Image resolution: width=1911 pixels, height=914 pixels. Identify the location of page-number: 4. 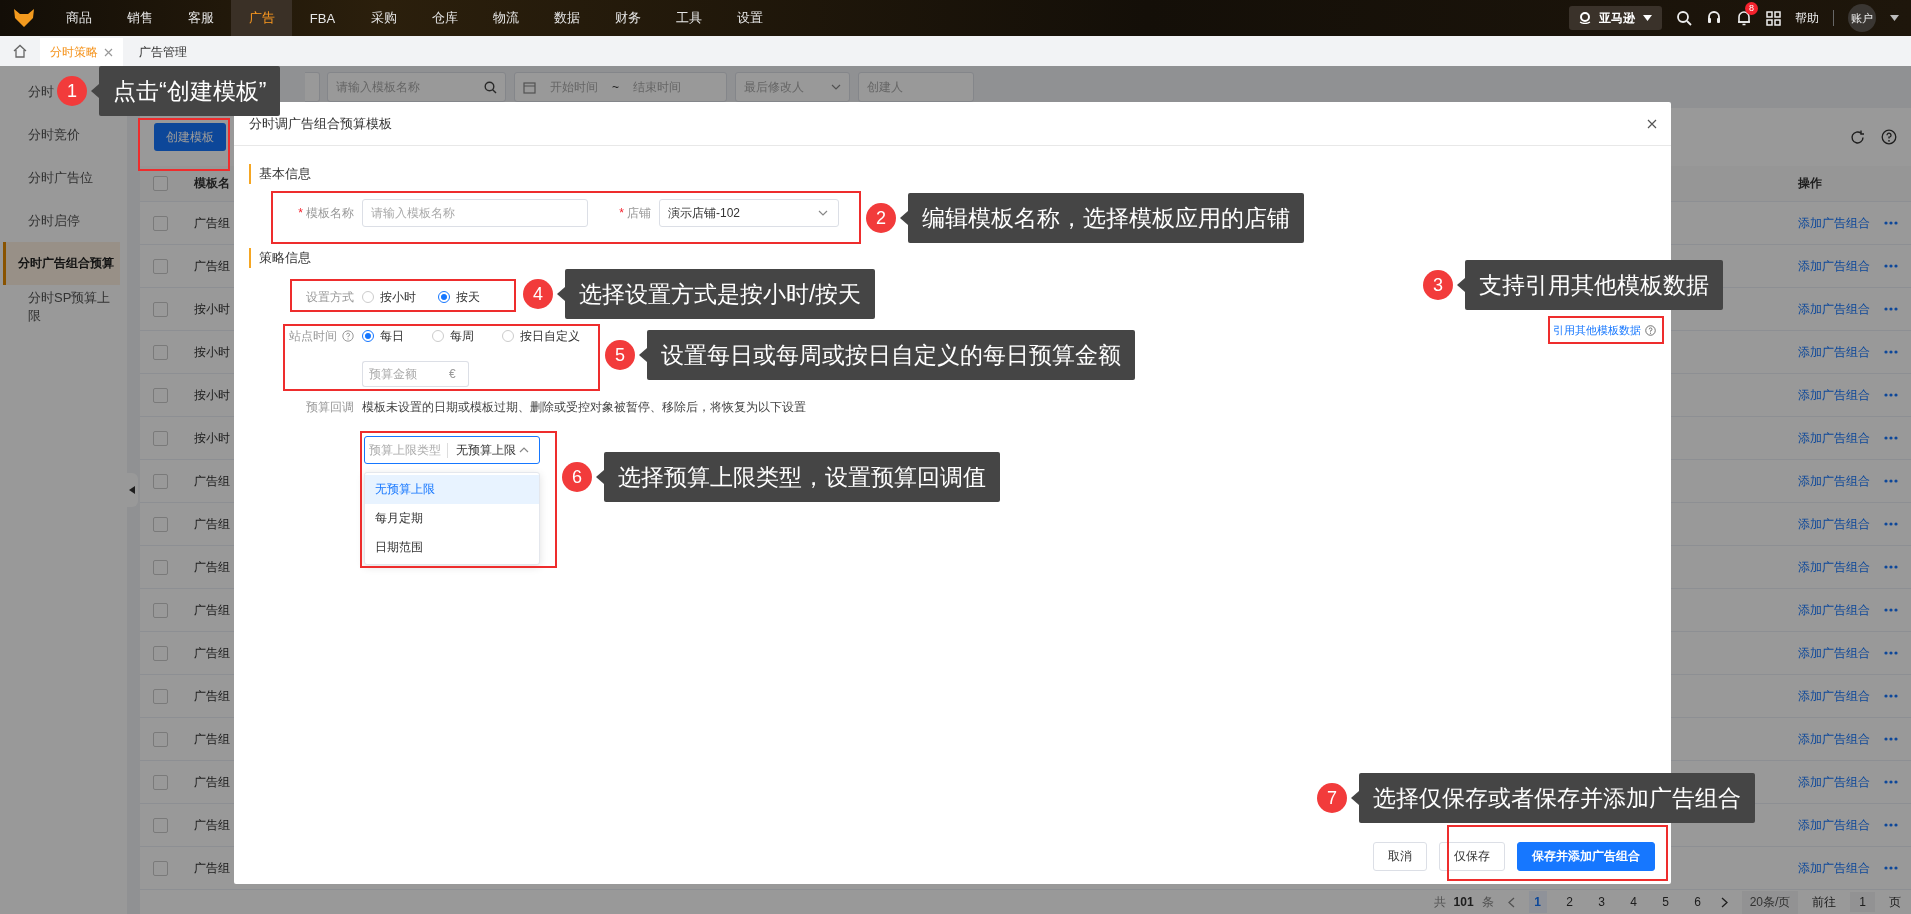
(1633, 902).